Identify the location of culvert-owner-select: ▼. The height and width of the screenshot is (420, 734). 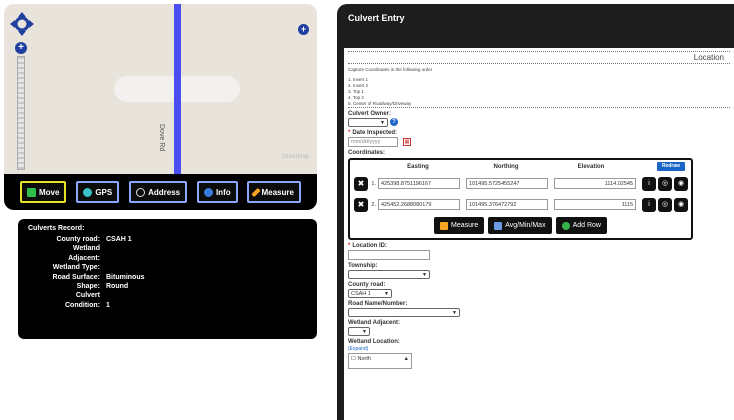
(368, 122).